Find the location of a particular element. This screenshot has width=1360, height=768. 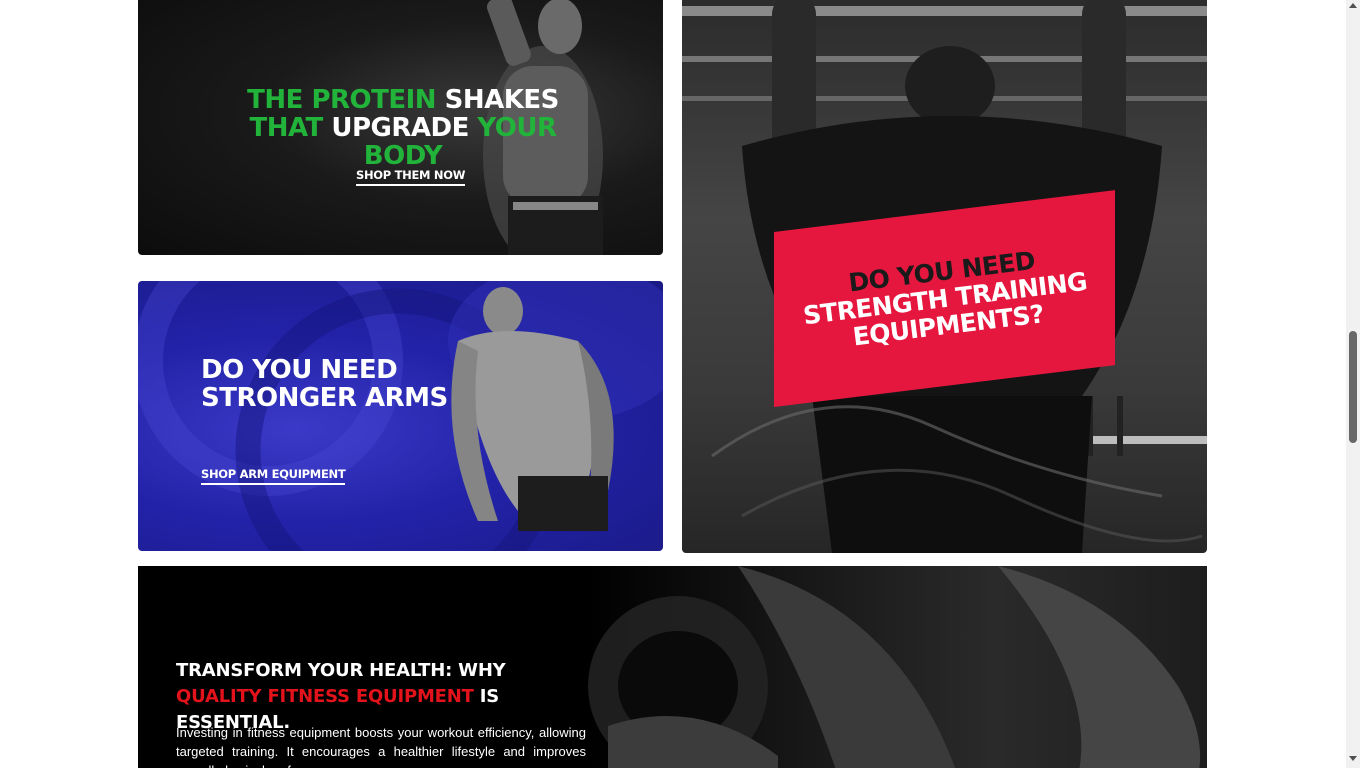

triangle-up-icon is located at coordinates (1353, 5).